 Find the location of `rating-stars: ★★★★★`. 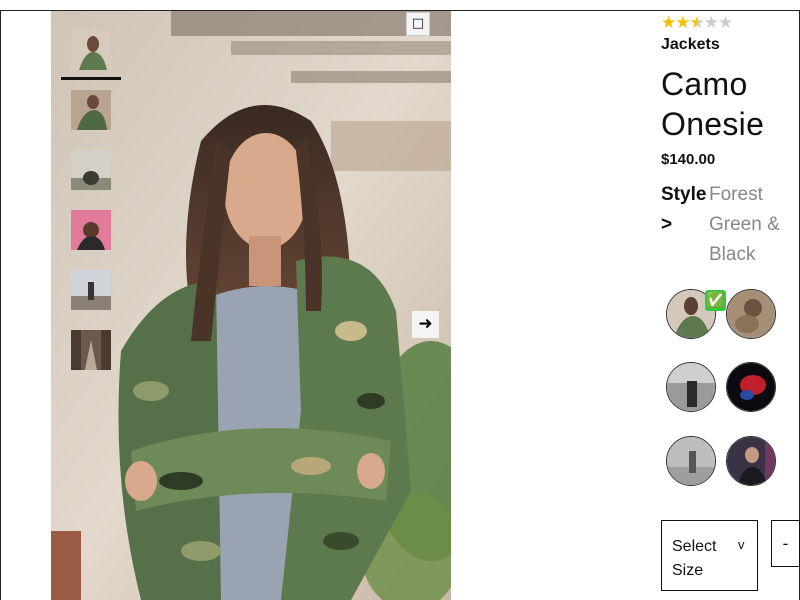

rating-stars: ★★★★★ is located at coordinates (697, 23).